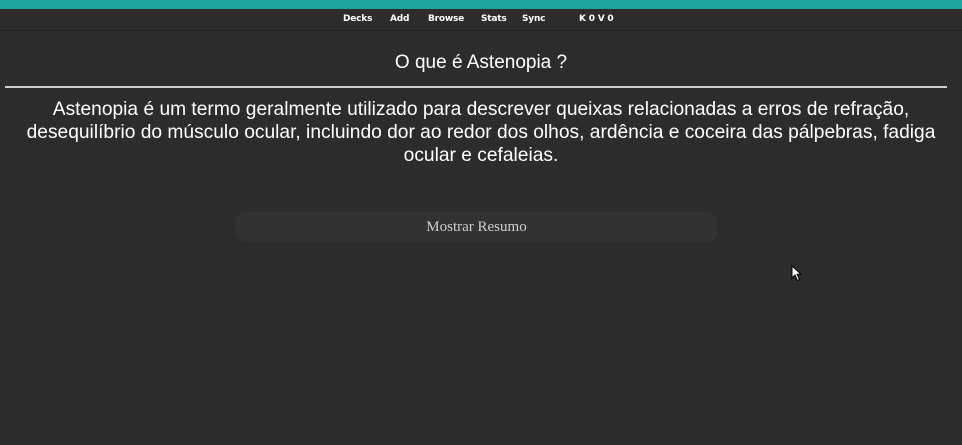  What do you see at coordinates (481, 4) in the screenshot?
I see `top-accent-bar` at bounding box center [481, 4].